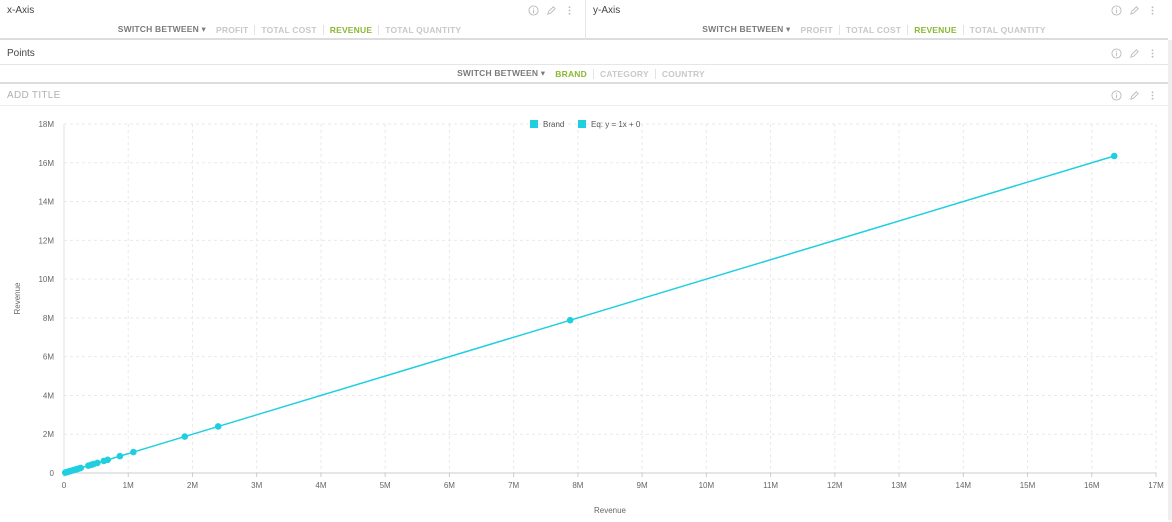 The image size is (1172, 522). What do you see at coordinates (21, 10) in the screenshot?
I see `xaxis-panel-title: x-Axis` at bounding box center [21, 10].